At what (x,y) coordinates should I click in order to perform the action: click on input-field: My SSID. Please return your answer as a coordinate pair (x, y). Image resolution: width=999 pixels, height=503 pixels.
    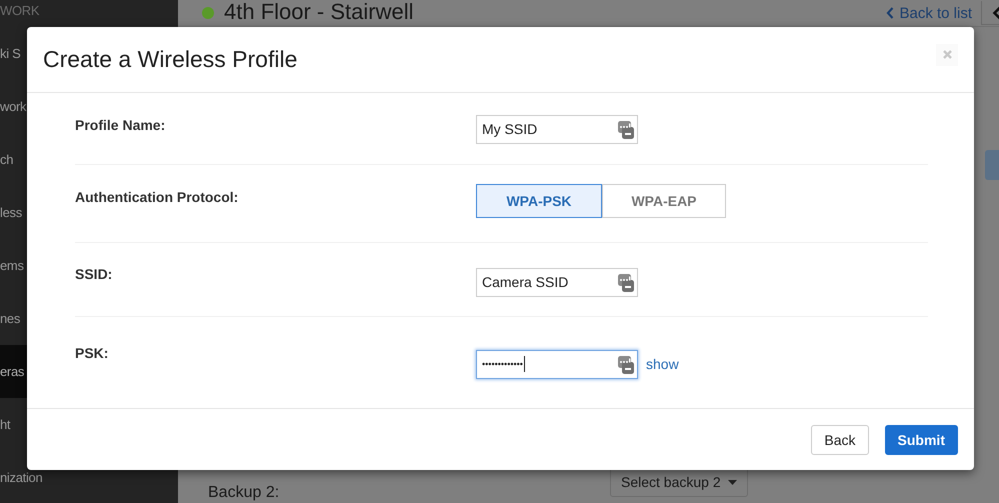
    Looking at the image, I should click on (557, 129).